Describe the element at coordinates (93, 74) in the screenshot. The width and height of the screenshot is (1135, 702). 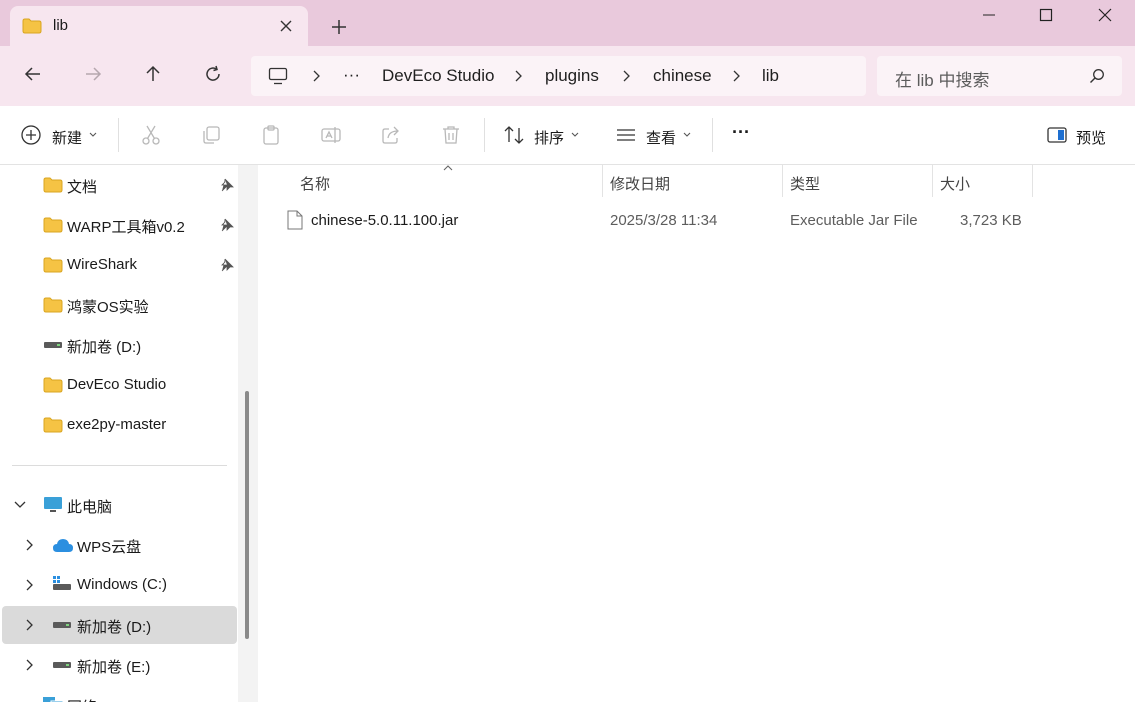
I see `forward-button` at that location.